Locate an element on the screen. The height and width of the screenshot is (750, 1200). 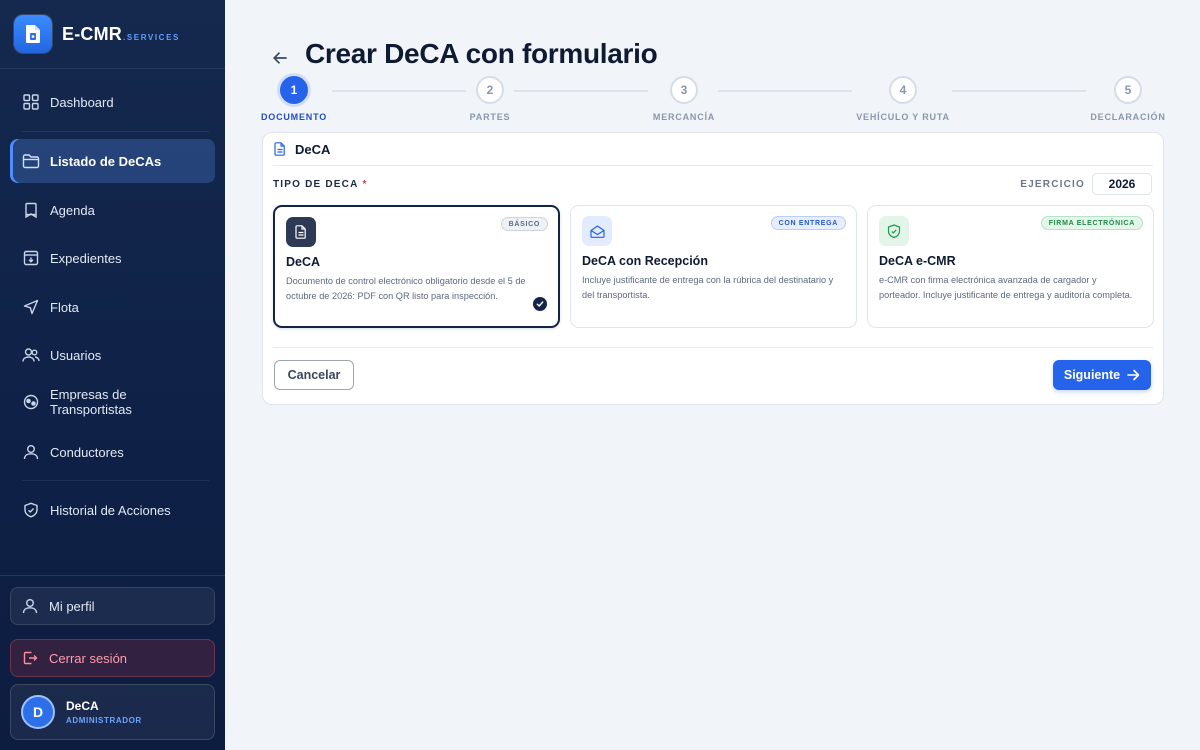
step-label: DECLARACIÓN is located at coordinates (1128, 117).